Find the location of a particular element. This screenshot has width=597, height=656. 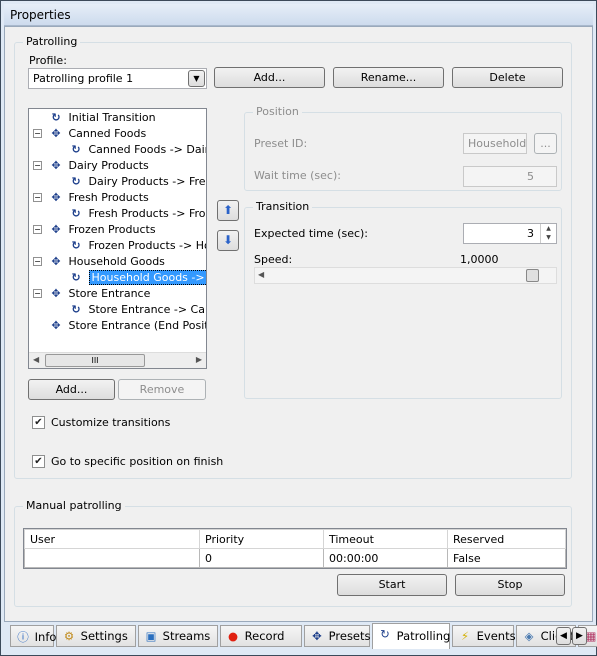

tree-item: ✥ Household Goods is located at coordinates (106, 262).